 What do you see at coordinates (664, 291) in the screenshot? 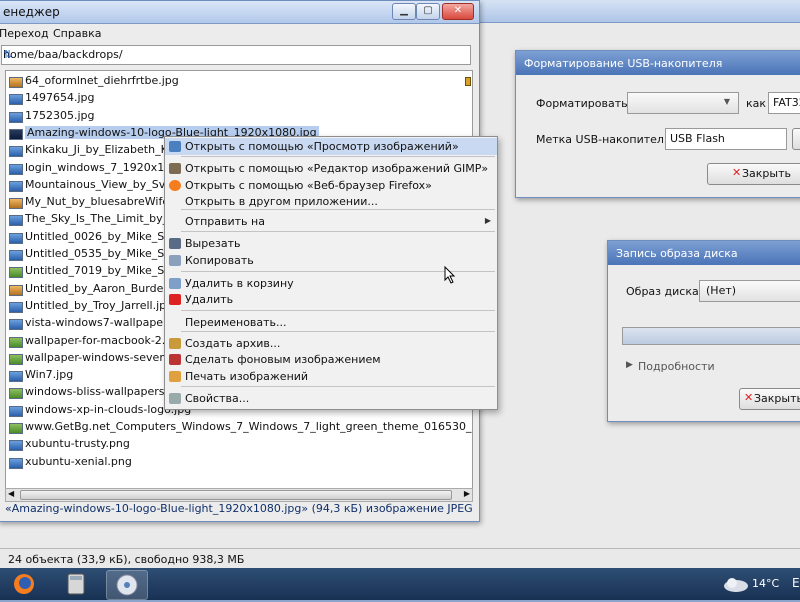
I see `image-label: Образ диска:` at bounding box center [664, 291].